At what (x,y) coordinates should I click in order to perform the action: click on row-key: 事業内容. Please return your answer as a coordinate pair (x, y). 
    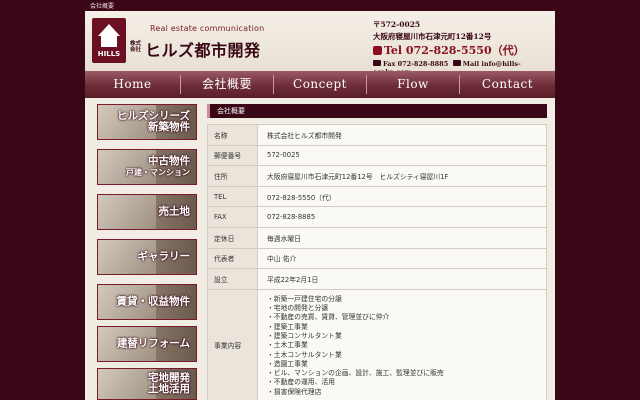
    Looking at the image, I should click on (232, 344).